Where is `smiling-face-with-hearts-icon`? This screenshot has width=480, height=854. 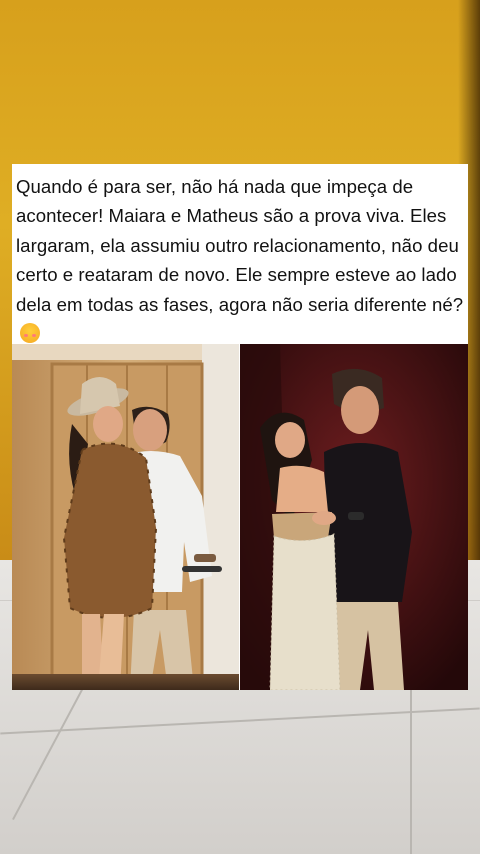
smiling-face-with-hearts-icon is located at coordinates (30, 333).